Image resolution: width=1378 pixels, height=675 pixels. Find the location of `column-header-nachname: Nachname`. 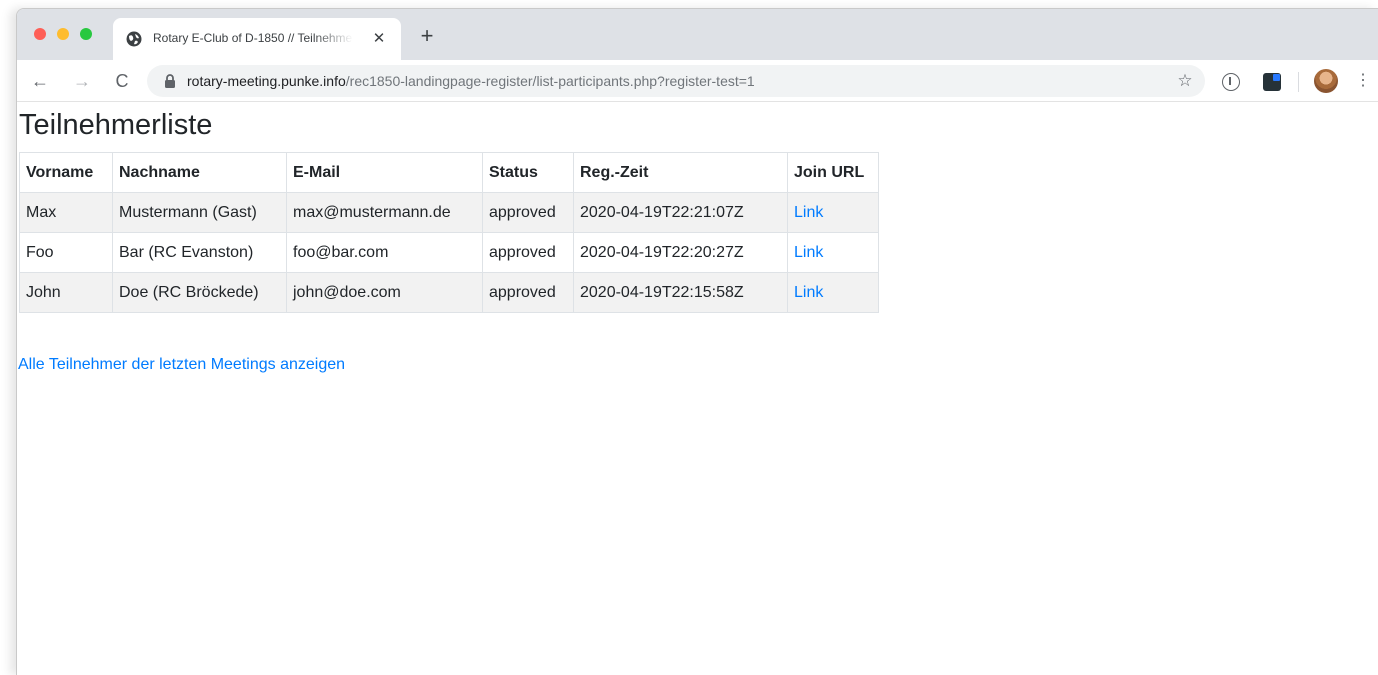

column-header-nachname: Nachname is located at coordinates (199, 172).